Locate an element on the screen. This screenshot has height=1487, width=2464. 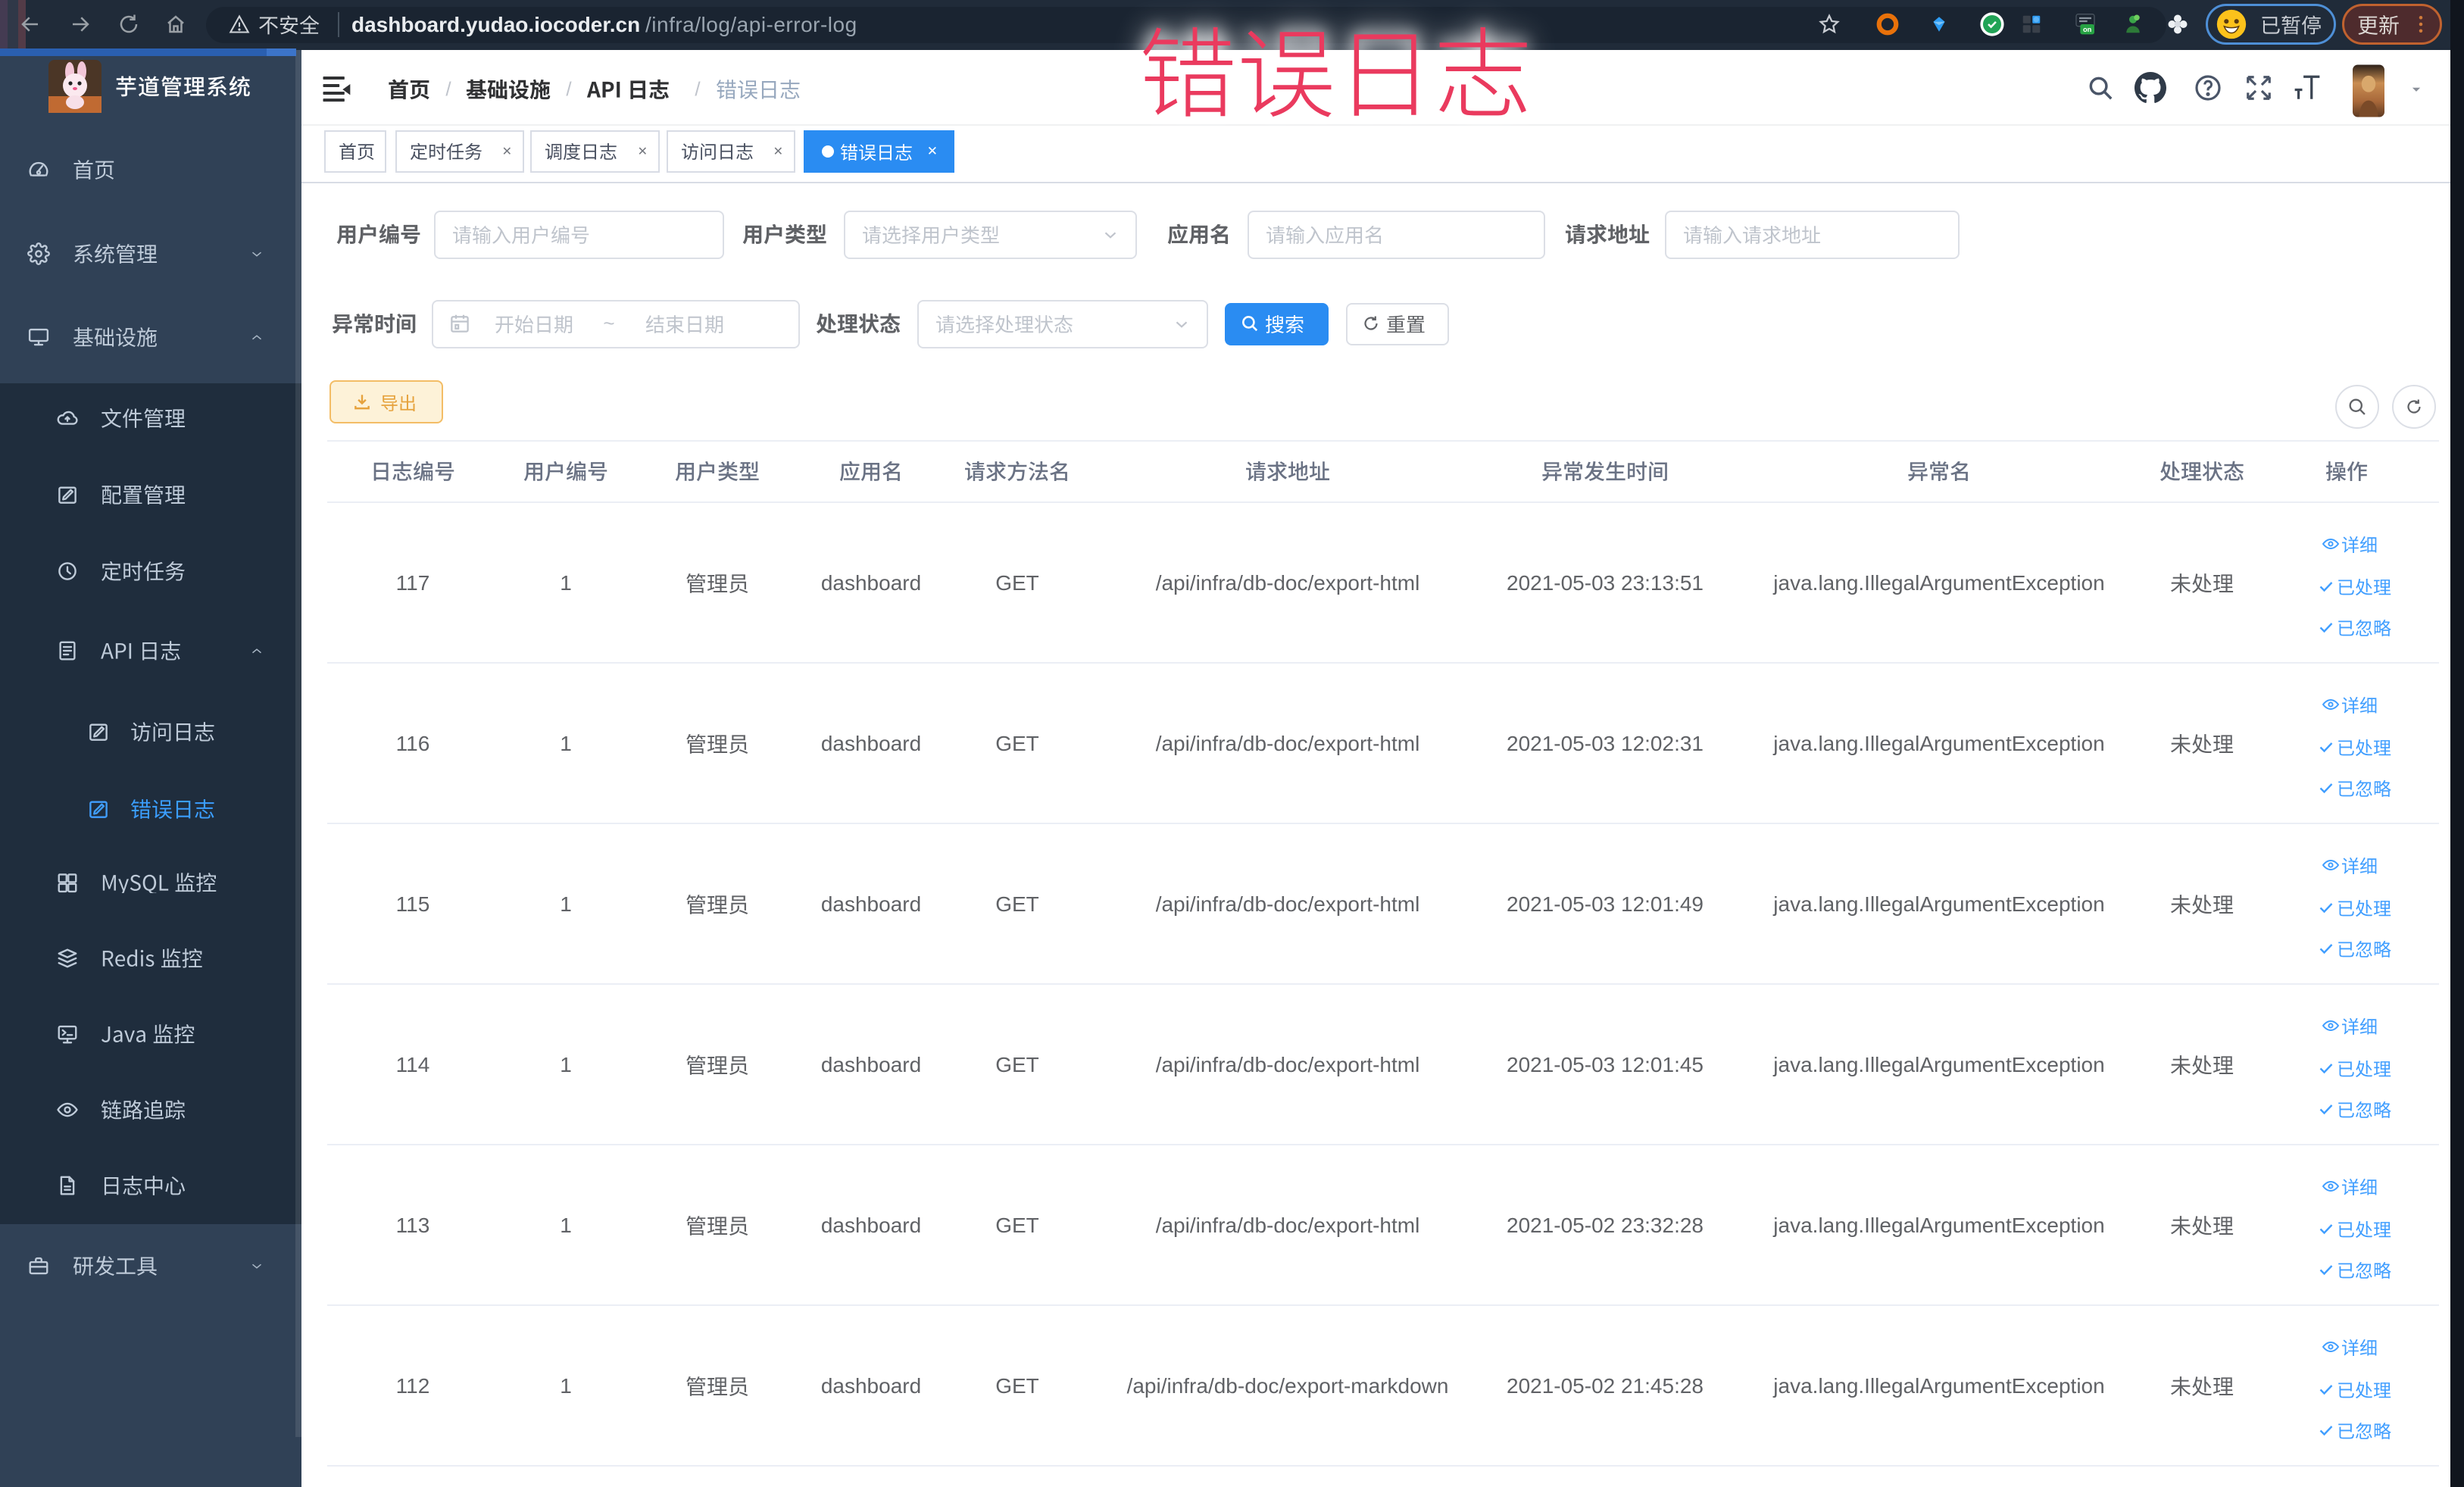
svg-text: on is located at coordinates (2087, 29).